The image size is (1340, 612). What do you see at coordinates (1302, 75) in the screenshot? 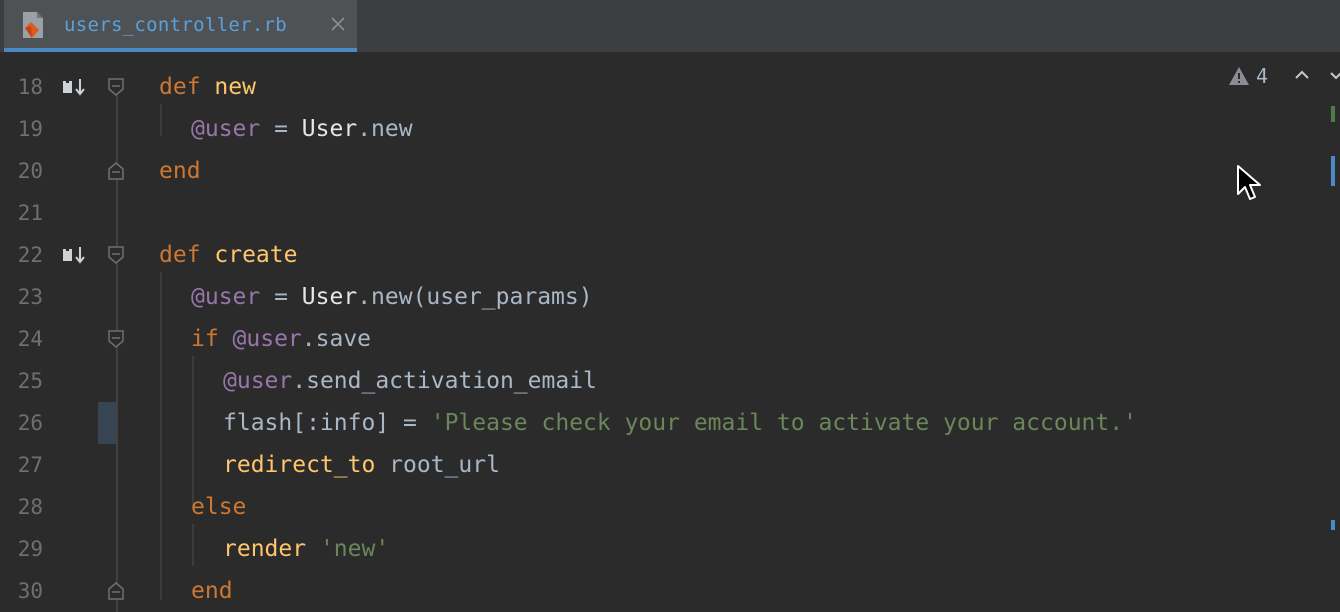
I see `chevron-up-icon` at bounding box center [1302, 75].